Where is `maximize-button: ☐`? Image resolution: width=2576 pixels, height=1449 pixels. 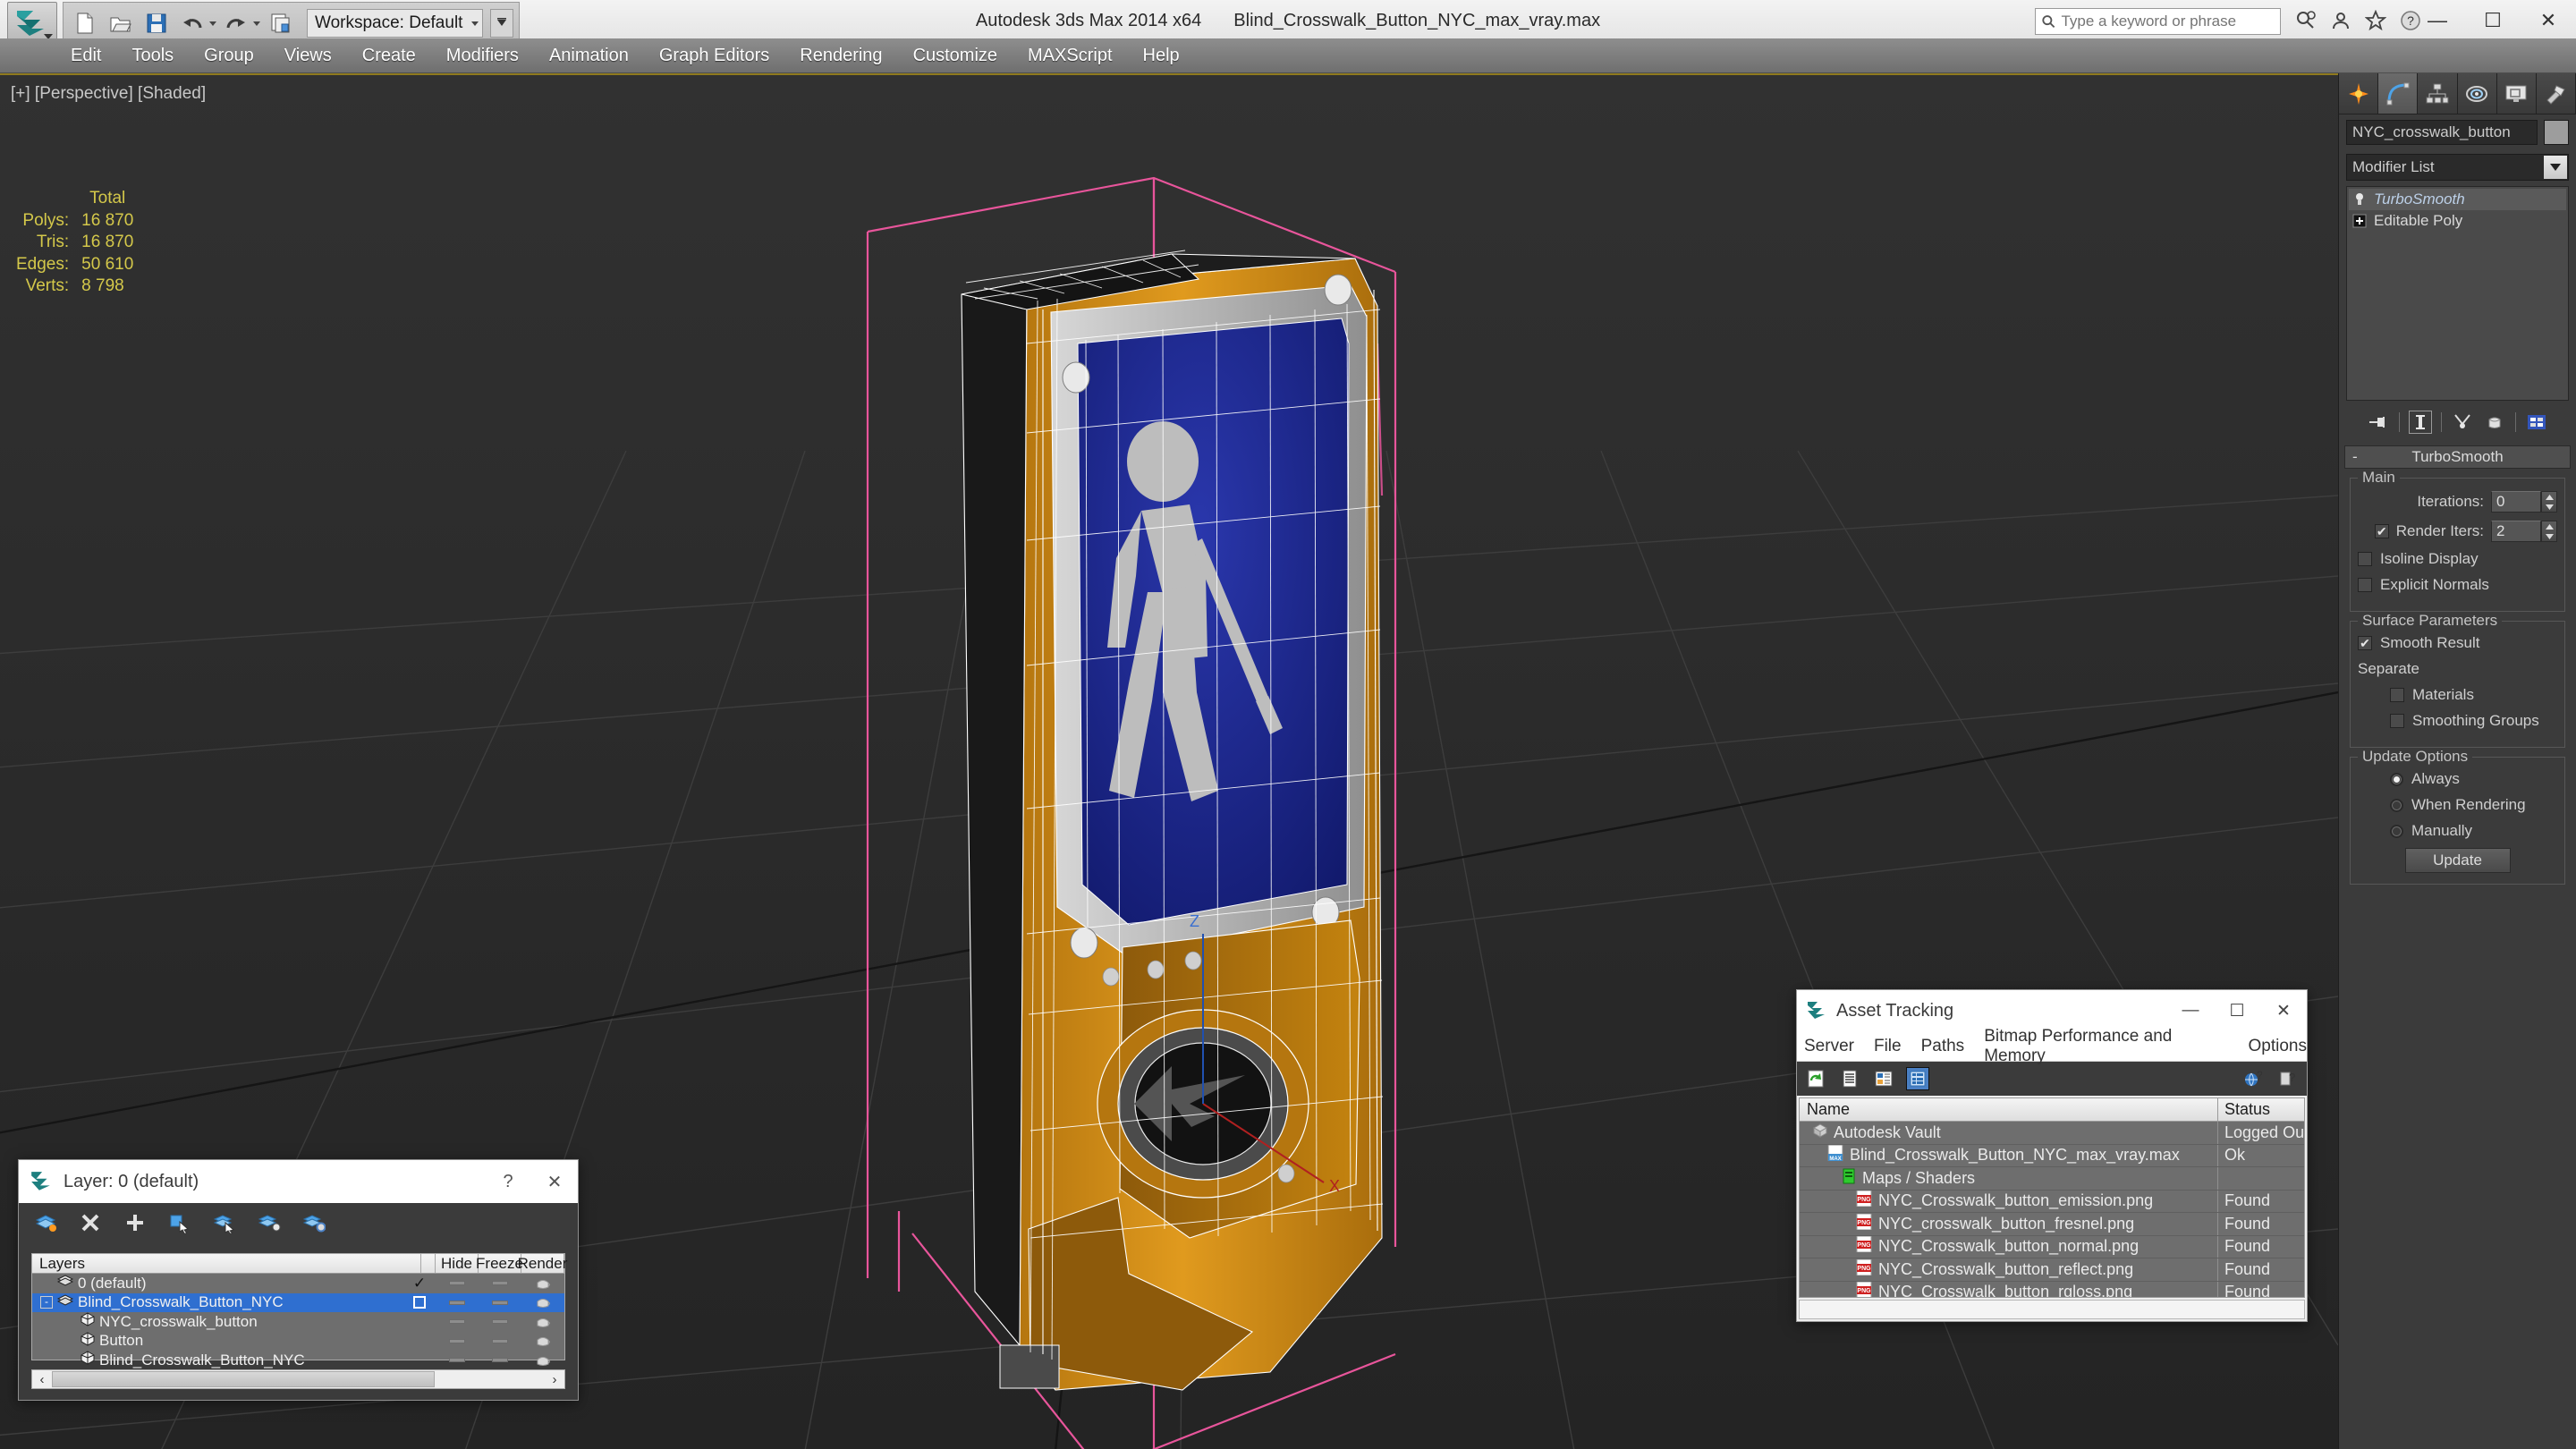 maximize-button: ☐ is located at coordinates (2493, 20).